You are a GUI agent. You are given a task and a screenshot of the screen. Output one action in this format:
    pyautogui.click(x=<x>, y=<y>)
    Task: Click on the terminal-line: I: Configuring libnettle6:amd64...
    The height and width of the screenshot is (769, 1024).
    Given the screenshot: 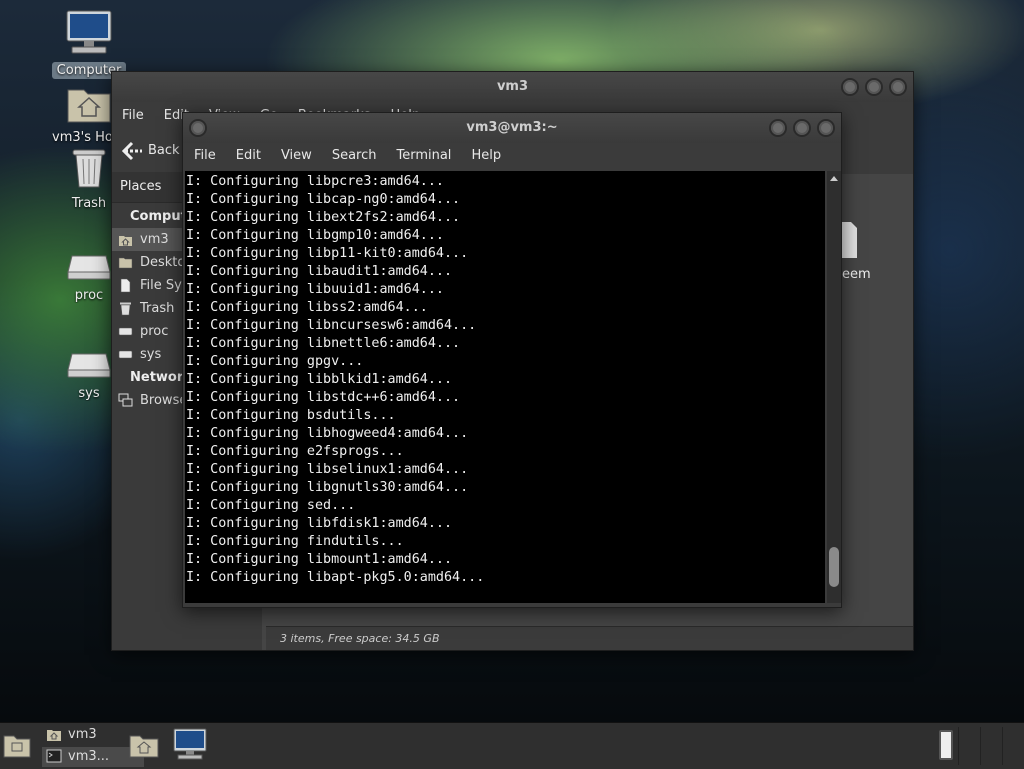 What is the action you would take?
    pyautogui.click(x=323, y=343)
    